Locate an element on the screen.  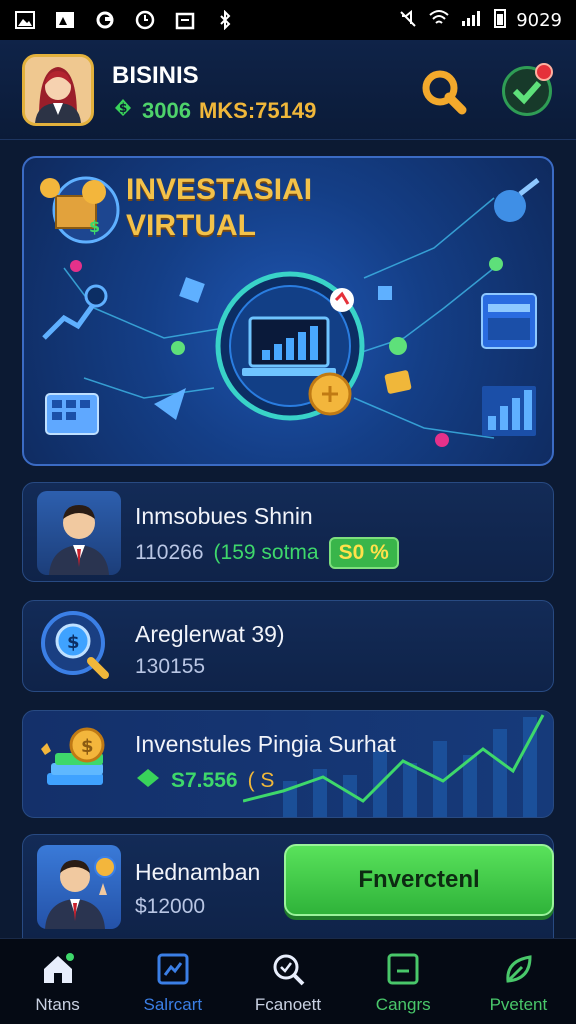
chart-icon is located at coordinates (173, 969).